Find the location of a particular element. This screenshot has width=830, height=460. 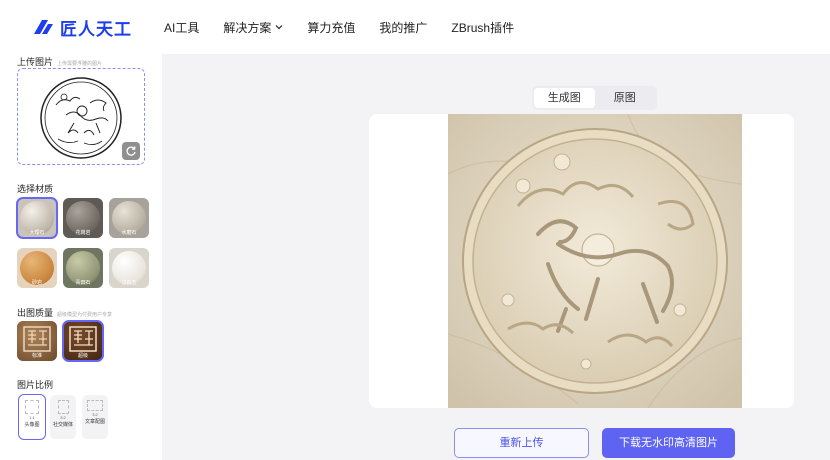

top-nav-bar: 匠人天工 AI工具 解决方案 算力充值 我的推广 ZBrush插件 is located at coordinates (415, 27).